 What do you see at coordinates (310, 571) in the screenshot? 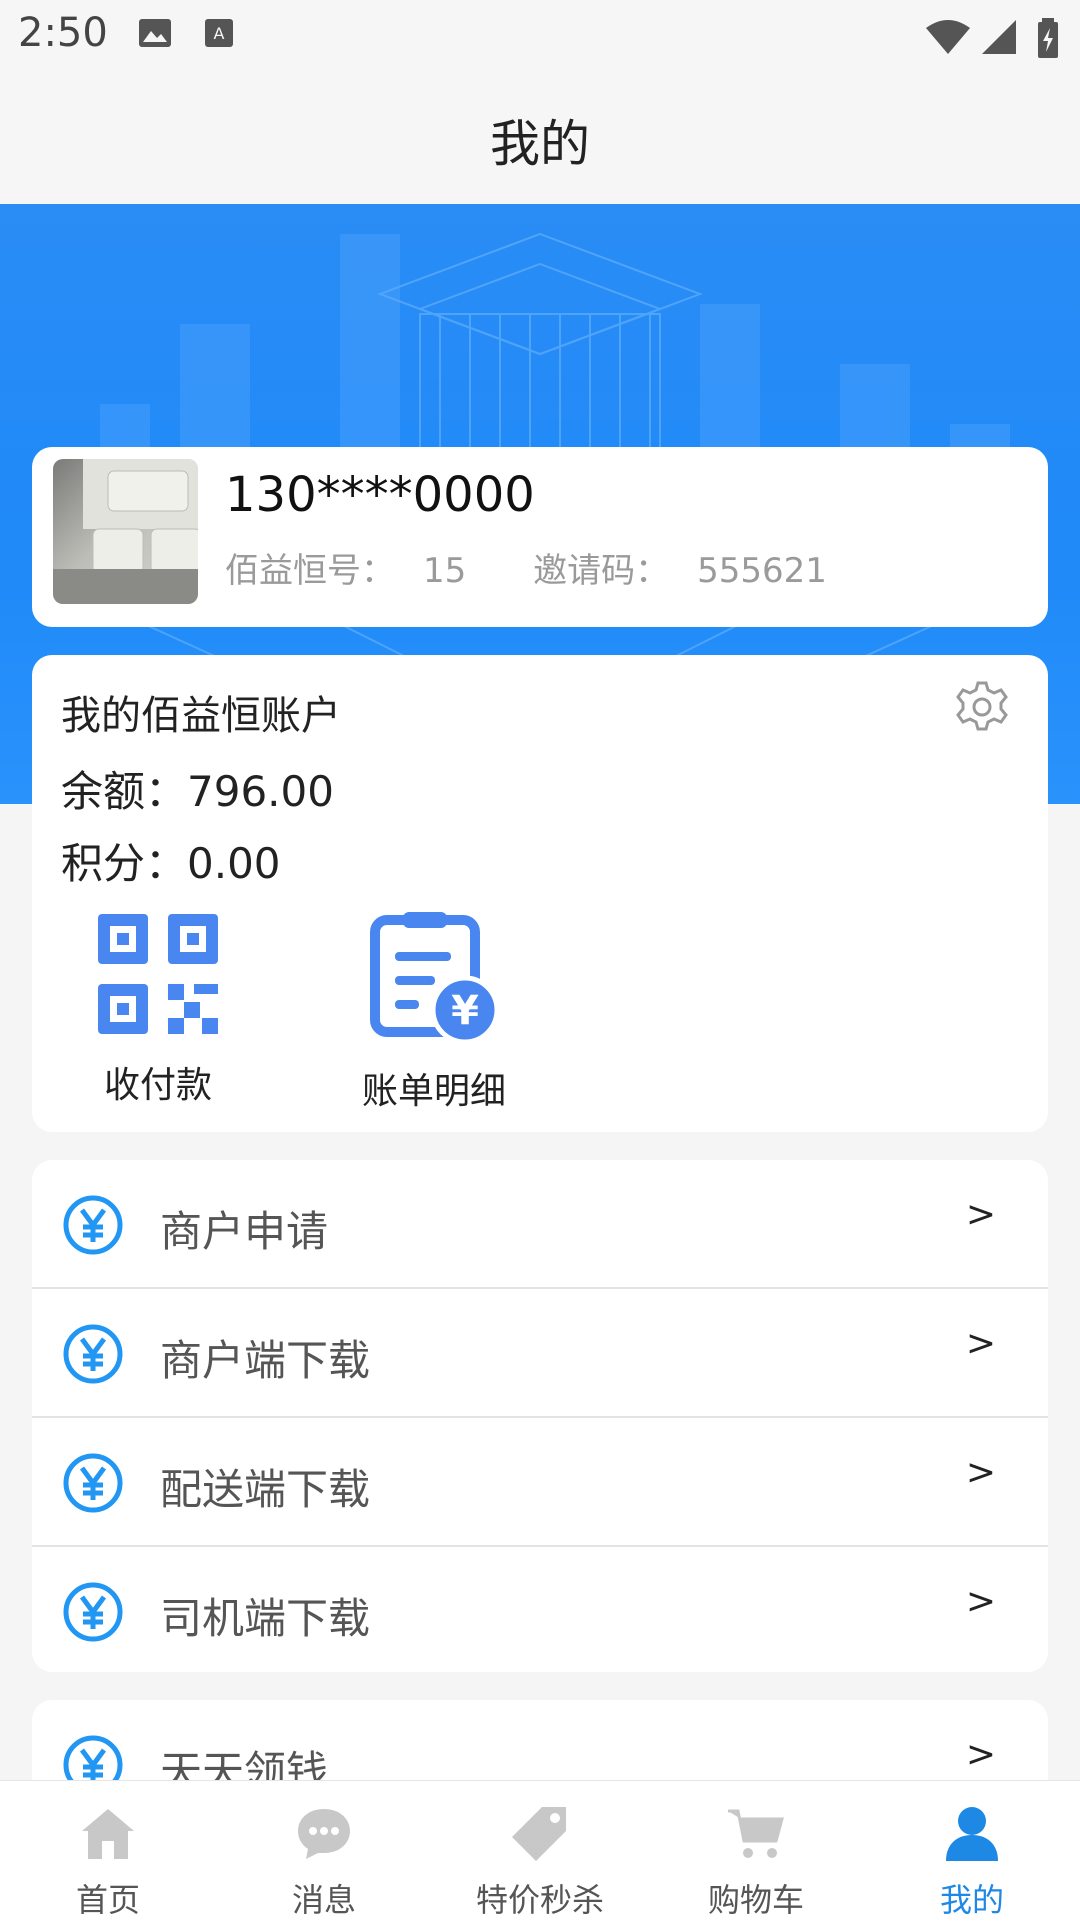
I see `member-no-label: 佰益恒号：` at bounding box center [310, 571].